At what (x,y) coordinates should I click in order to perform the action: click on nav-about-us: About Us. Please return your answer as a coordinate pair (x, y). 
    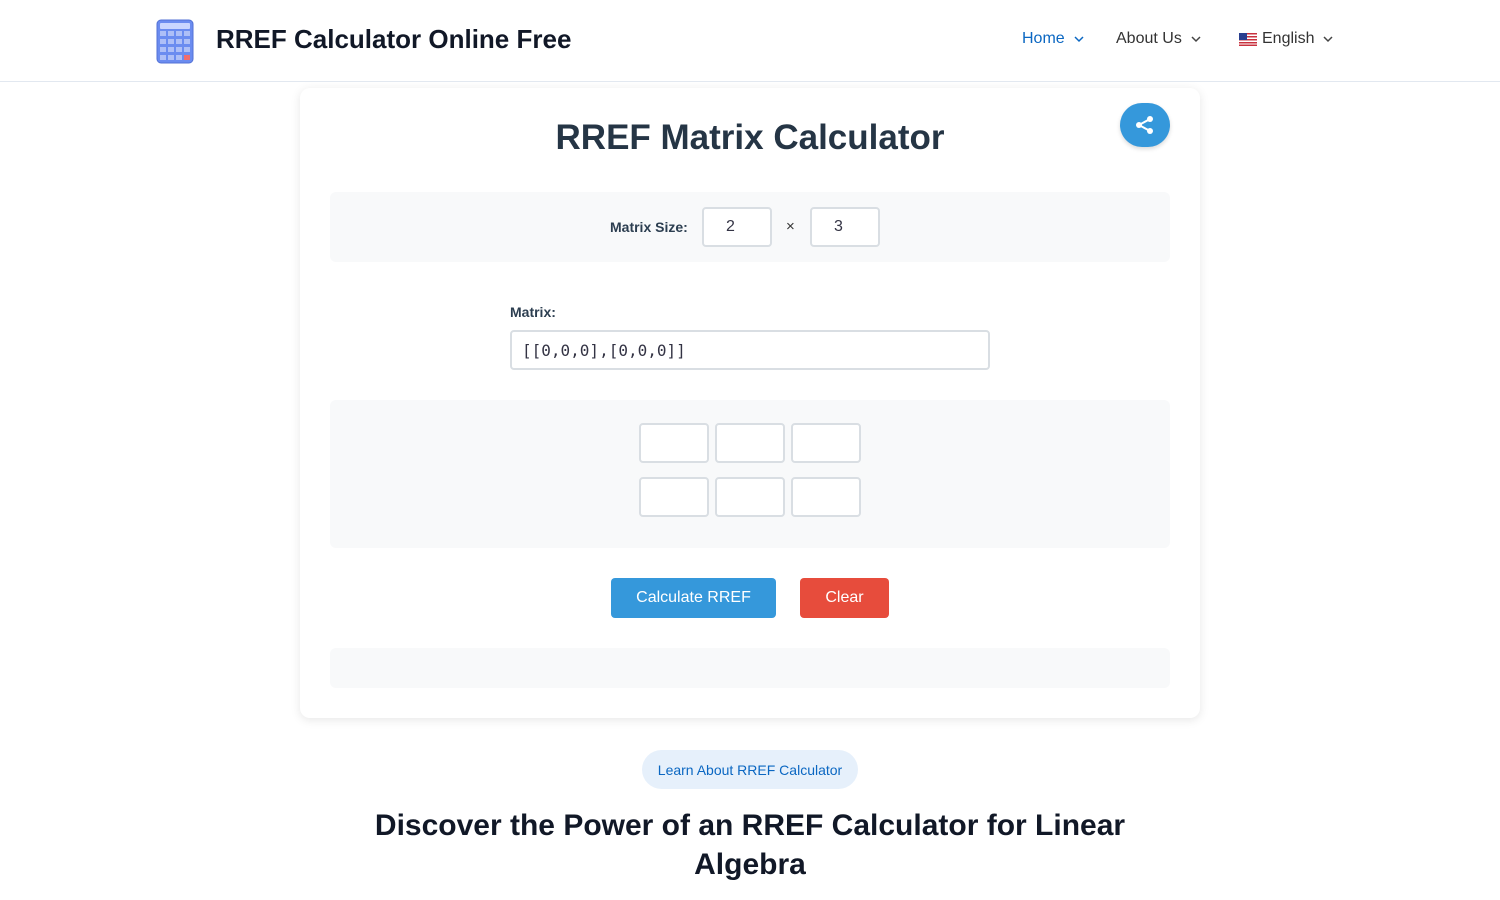
    Looking at the image, I should click on (1158, 39).